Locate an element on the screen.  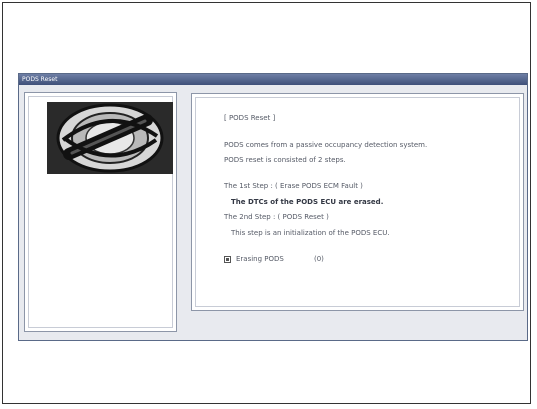
window-title: PODS Reset is located at coordinates (273, 79).